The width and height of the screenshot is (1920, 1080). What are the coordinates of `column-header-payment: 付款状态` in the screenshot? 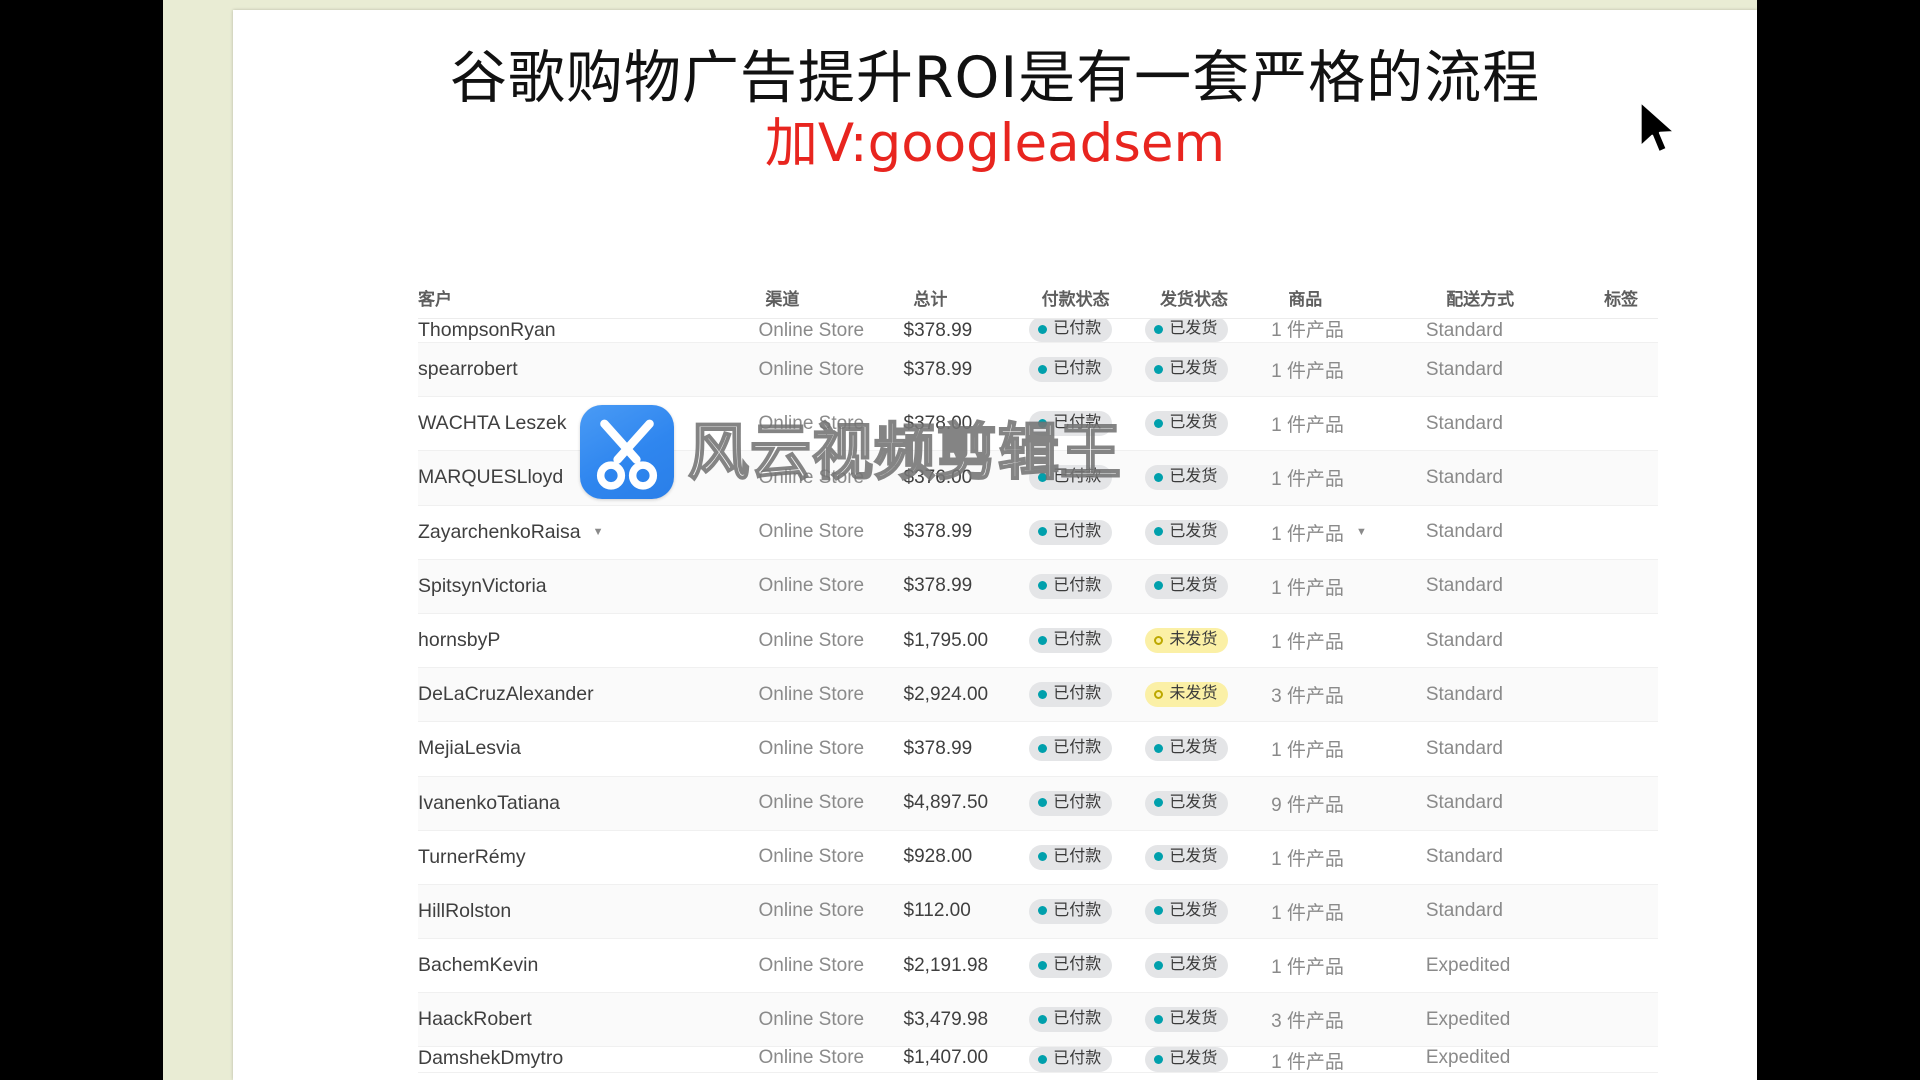 It's located at (1101, 297).